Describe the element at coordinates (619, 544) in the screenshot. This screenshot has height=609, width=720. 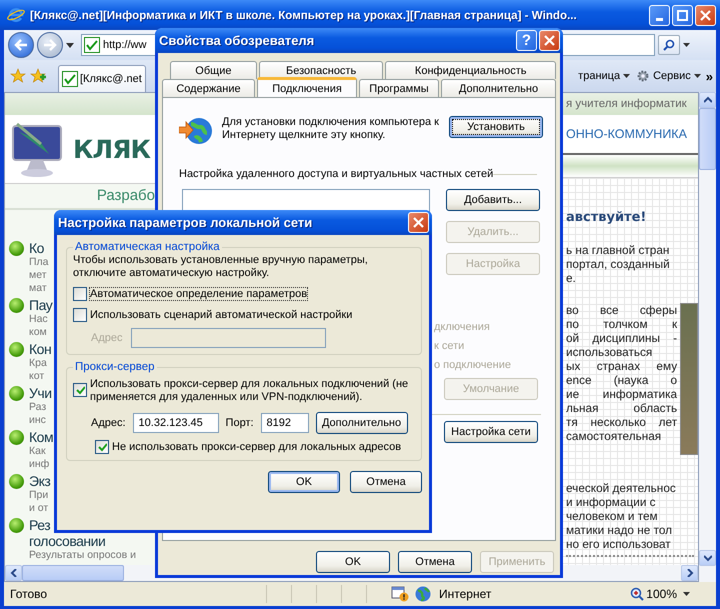
I see `article-text: но его использоват` at that location.